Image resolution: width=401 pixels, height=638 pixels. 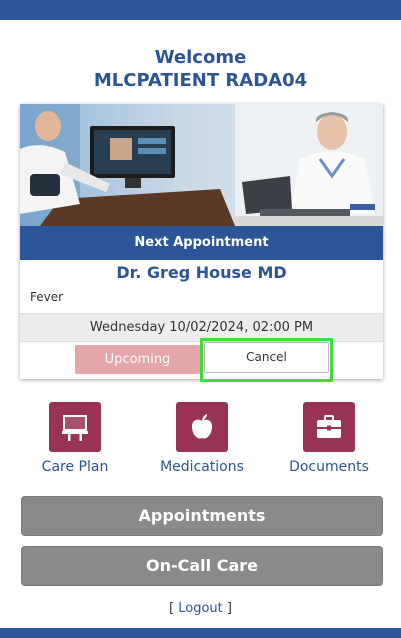 What do you see at coordinates (137, 359) in the screenshot?
I see `upcoming-status-button: Upcoming` at bounding box center [137, 359].